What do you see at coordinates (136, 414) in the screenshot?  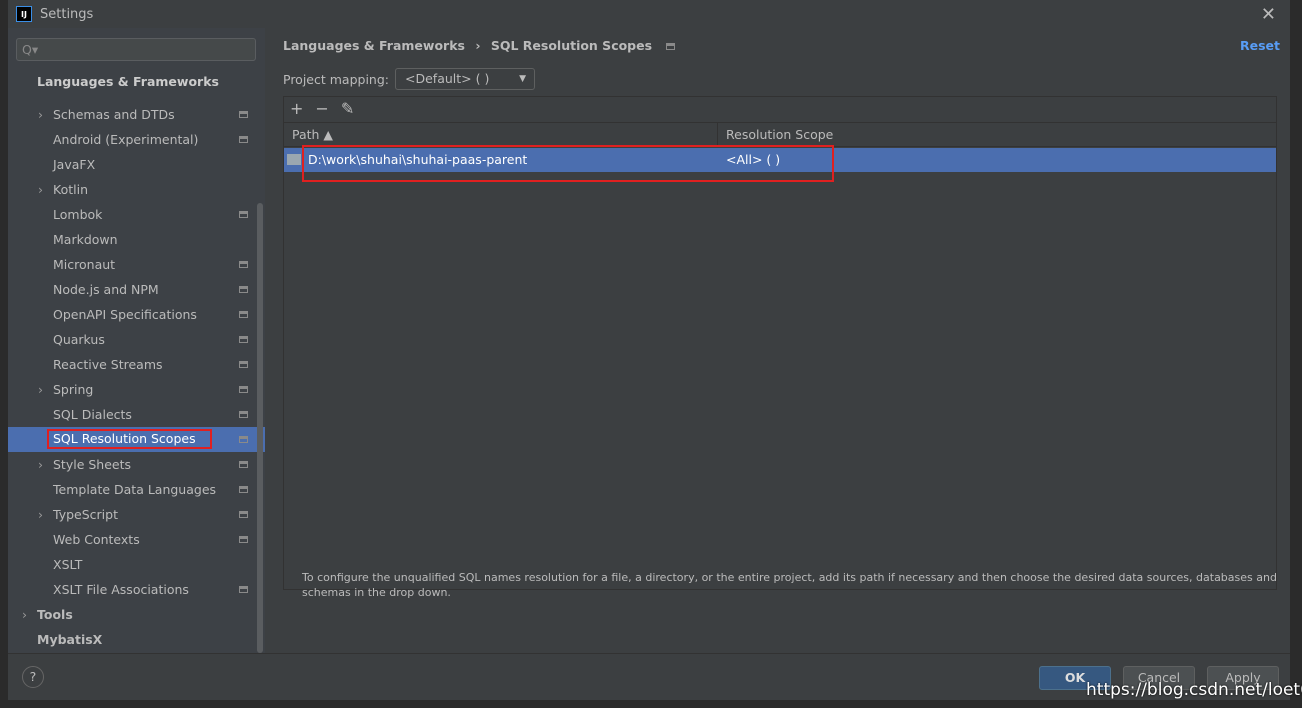 I see `sidebar-item: SQL Dialects` at bounding box center [136, 414].